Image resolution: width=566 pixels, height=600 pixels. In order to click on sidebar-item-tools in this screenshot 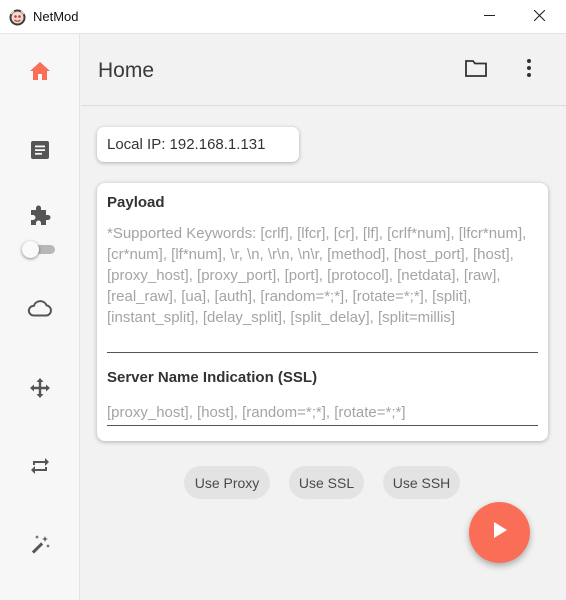, I will do `click(40, 547)`.